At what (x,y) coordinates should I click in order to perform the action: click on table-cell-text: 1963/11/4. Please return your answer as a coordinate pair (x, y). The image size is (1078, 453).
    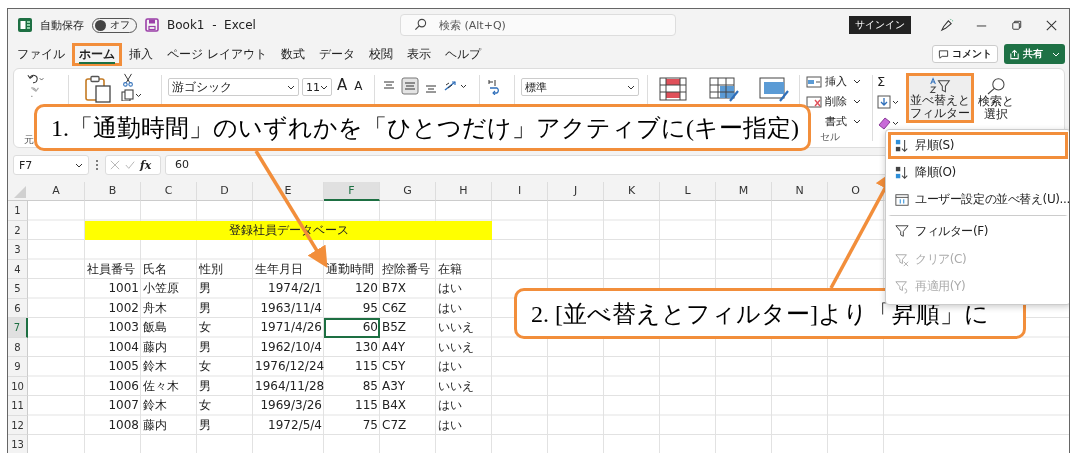
    Looking at the image, I should click on (291, 308).